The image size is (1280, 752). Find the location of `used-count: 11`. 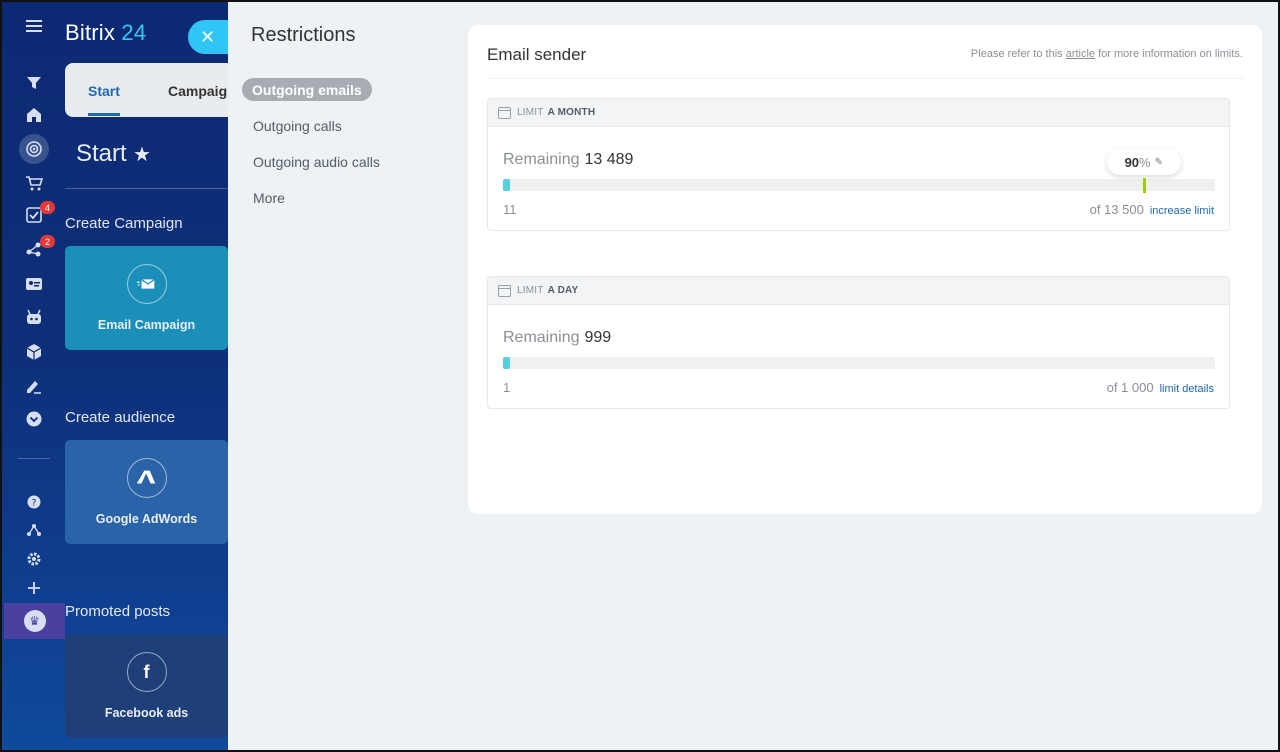

used-count: 11 is located at coordinates (510, 209).